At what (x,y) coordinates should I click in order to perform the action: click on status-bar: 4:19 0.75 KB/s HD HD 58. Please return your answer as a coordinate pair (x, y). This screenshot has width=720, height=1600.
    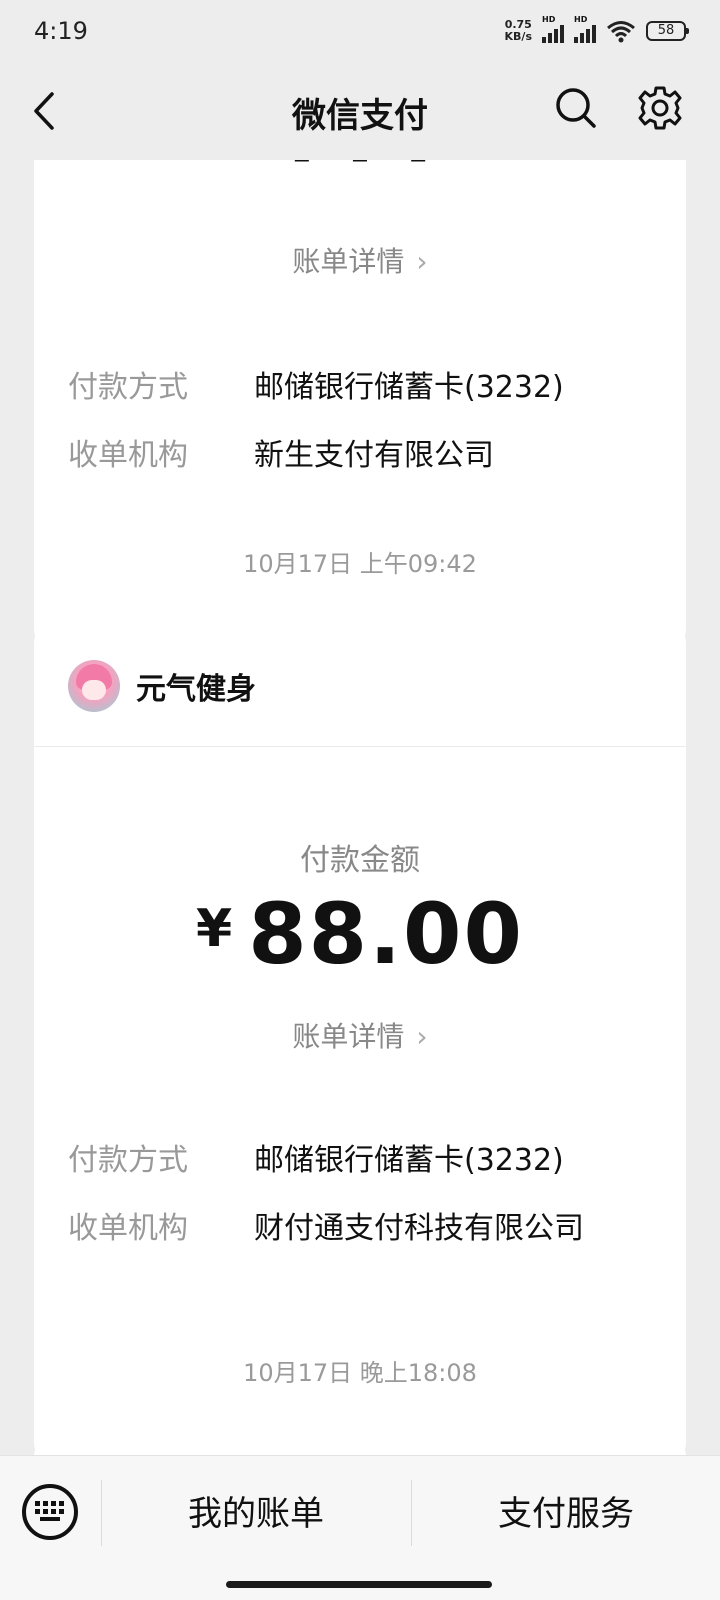
    Looking at the image, I should click on (360, 31).